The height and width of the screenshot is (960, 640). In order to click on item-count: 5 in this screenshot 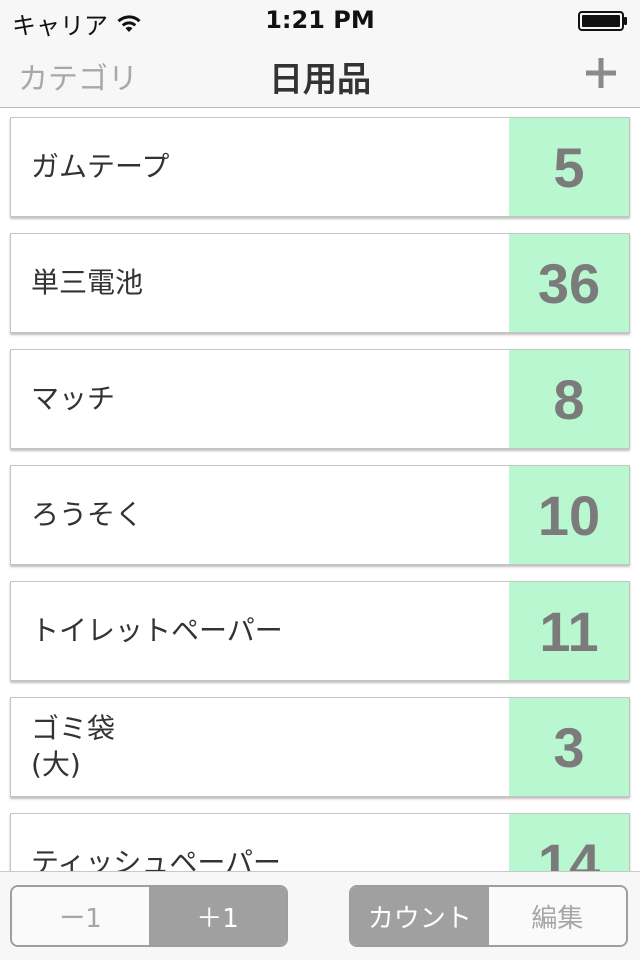, I will do `click(569, 167)`.